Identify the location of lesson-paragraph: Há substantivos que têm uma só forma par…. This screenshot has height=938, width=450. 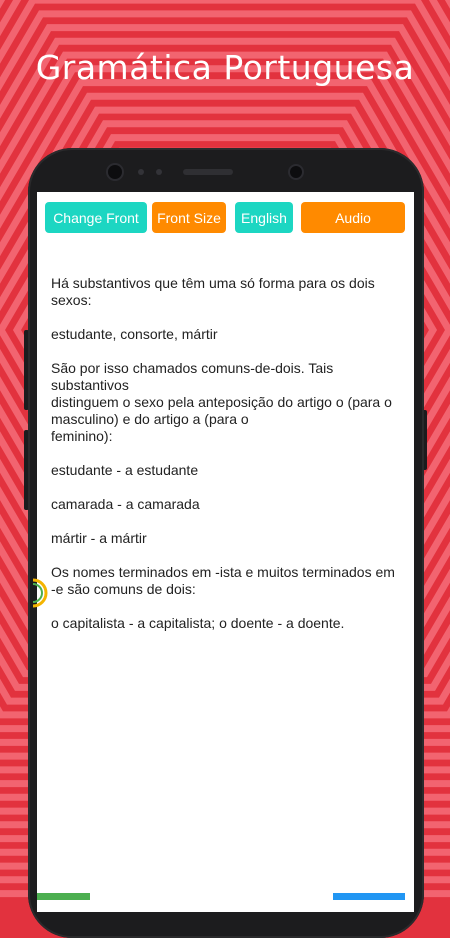
(213, 291).